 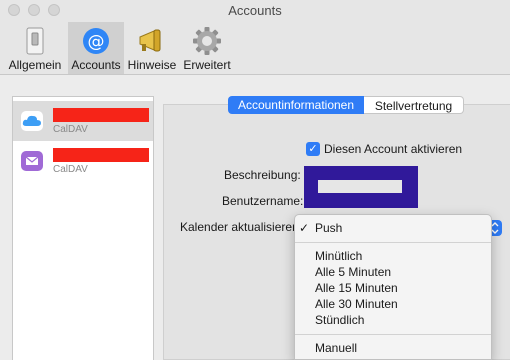 What do you see at coordinates (35, 41) in the screenshot?
I see `switch-icon` at bounding box center [35, 41].